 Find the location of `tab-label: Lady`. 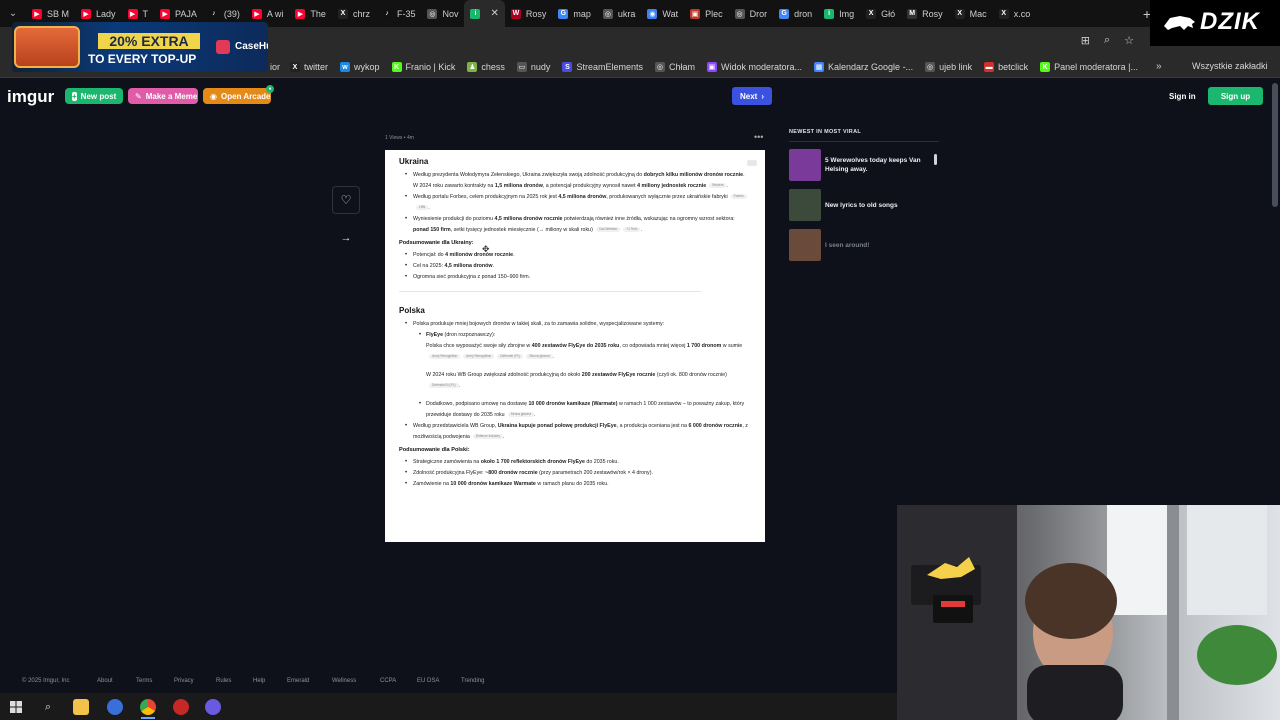

tab-label: Lady is located at coordinates (106, 13).